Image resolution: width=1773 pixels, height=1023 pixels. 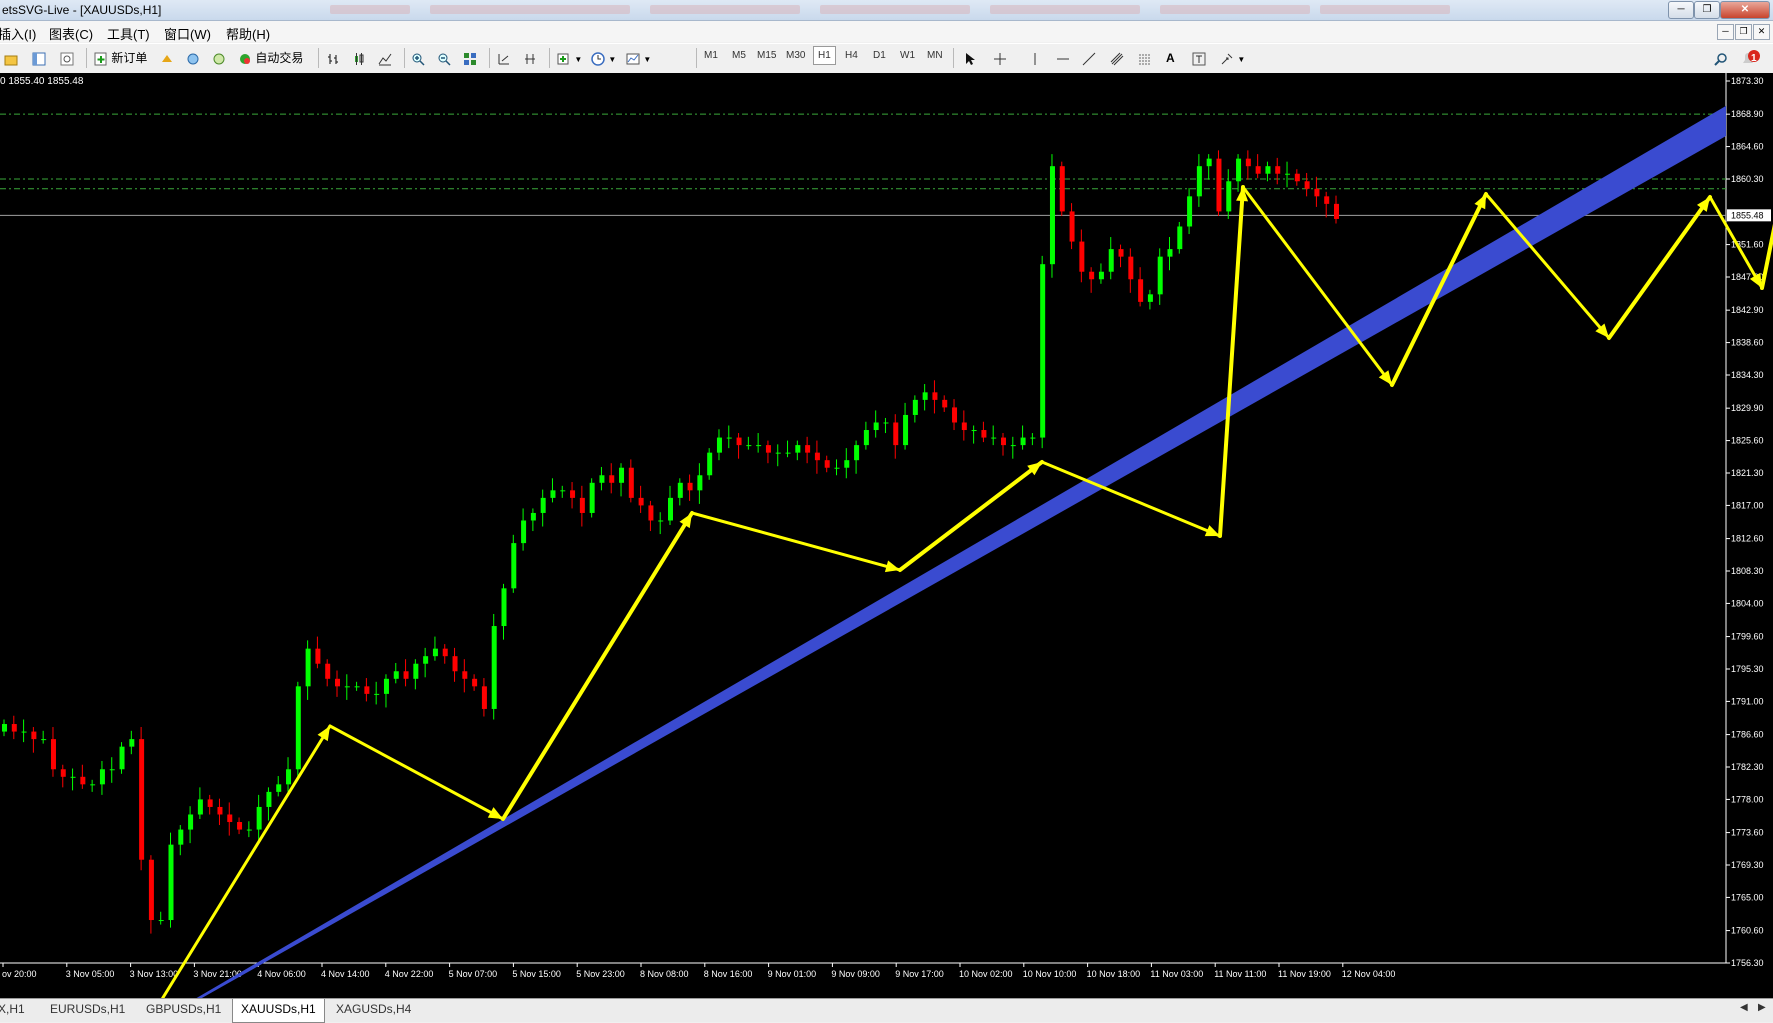 I want to click on tab-eurusds-h1: EURUSDs,H1, so click(x=87, y=1009).